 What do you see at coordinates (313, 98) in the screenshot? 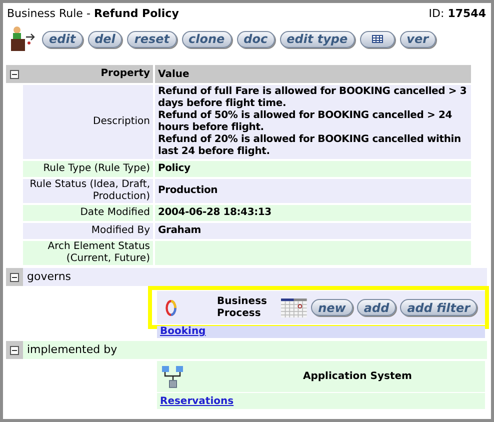
I see `property-value: Refund of full Fare is allowed for BOOKING cancelled > 3 days before flight time.` at bounding box center [313, 98].